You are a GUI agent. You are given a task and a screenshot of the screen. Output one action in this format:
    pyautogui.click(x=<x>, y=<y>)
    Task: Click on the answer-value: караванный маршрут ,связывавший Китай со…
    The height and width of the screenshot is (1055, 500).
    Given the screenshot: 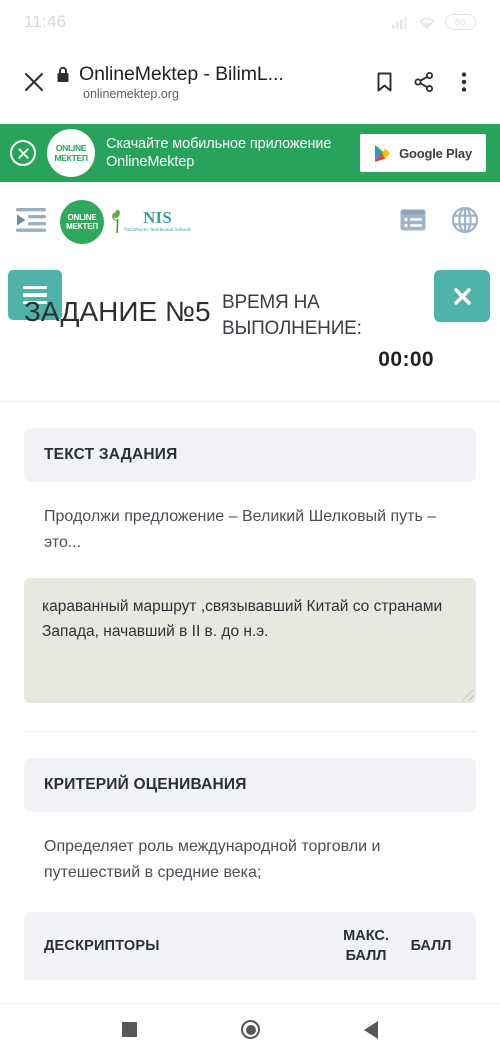 What is the action you would take?
    pyautogui.click(x=242, y=619)
    